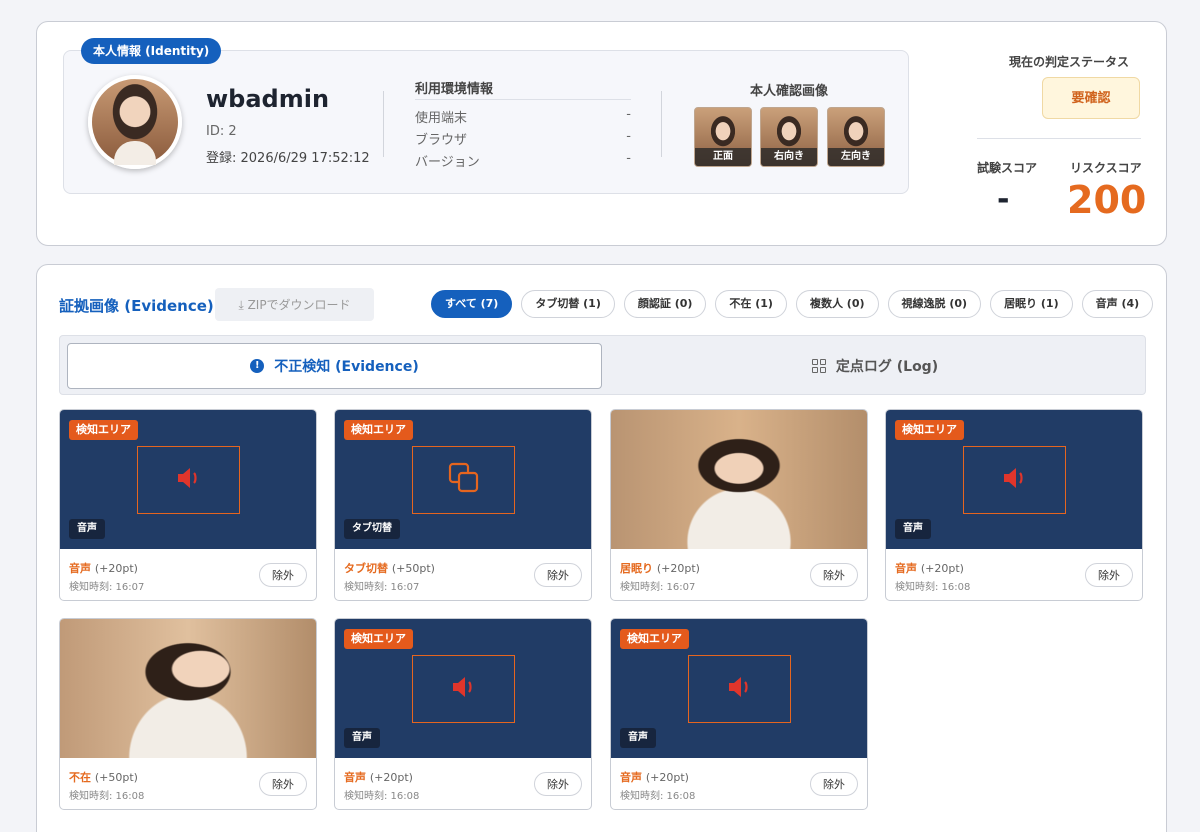 The image size is (1200, 832). Describe the element at coordinates (372, 529) in the screenshot. I see `type-tag: タブ切替` at that location.